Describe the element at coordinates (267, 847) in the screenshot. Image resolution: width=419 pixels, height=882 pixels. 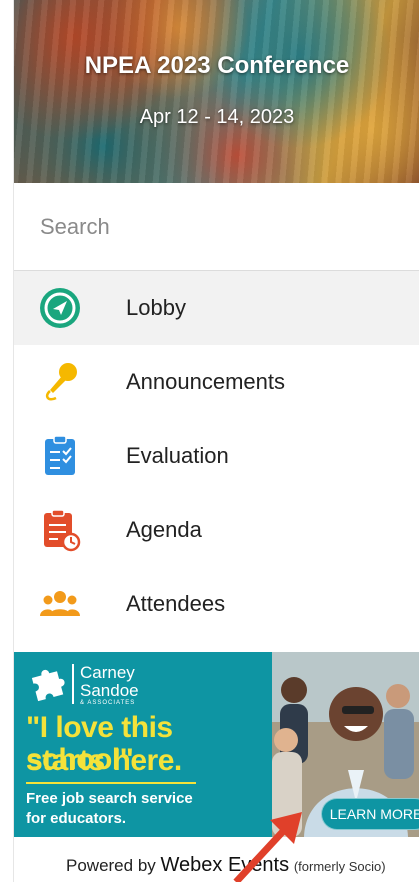
I see `arrow-annotation-icon` at that location.